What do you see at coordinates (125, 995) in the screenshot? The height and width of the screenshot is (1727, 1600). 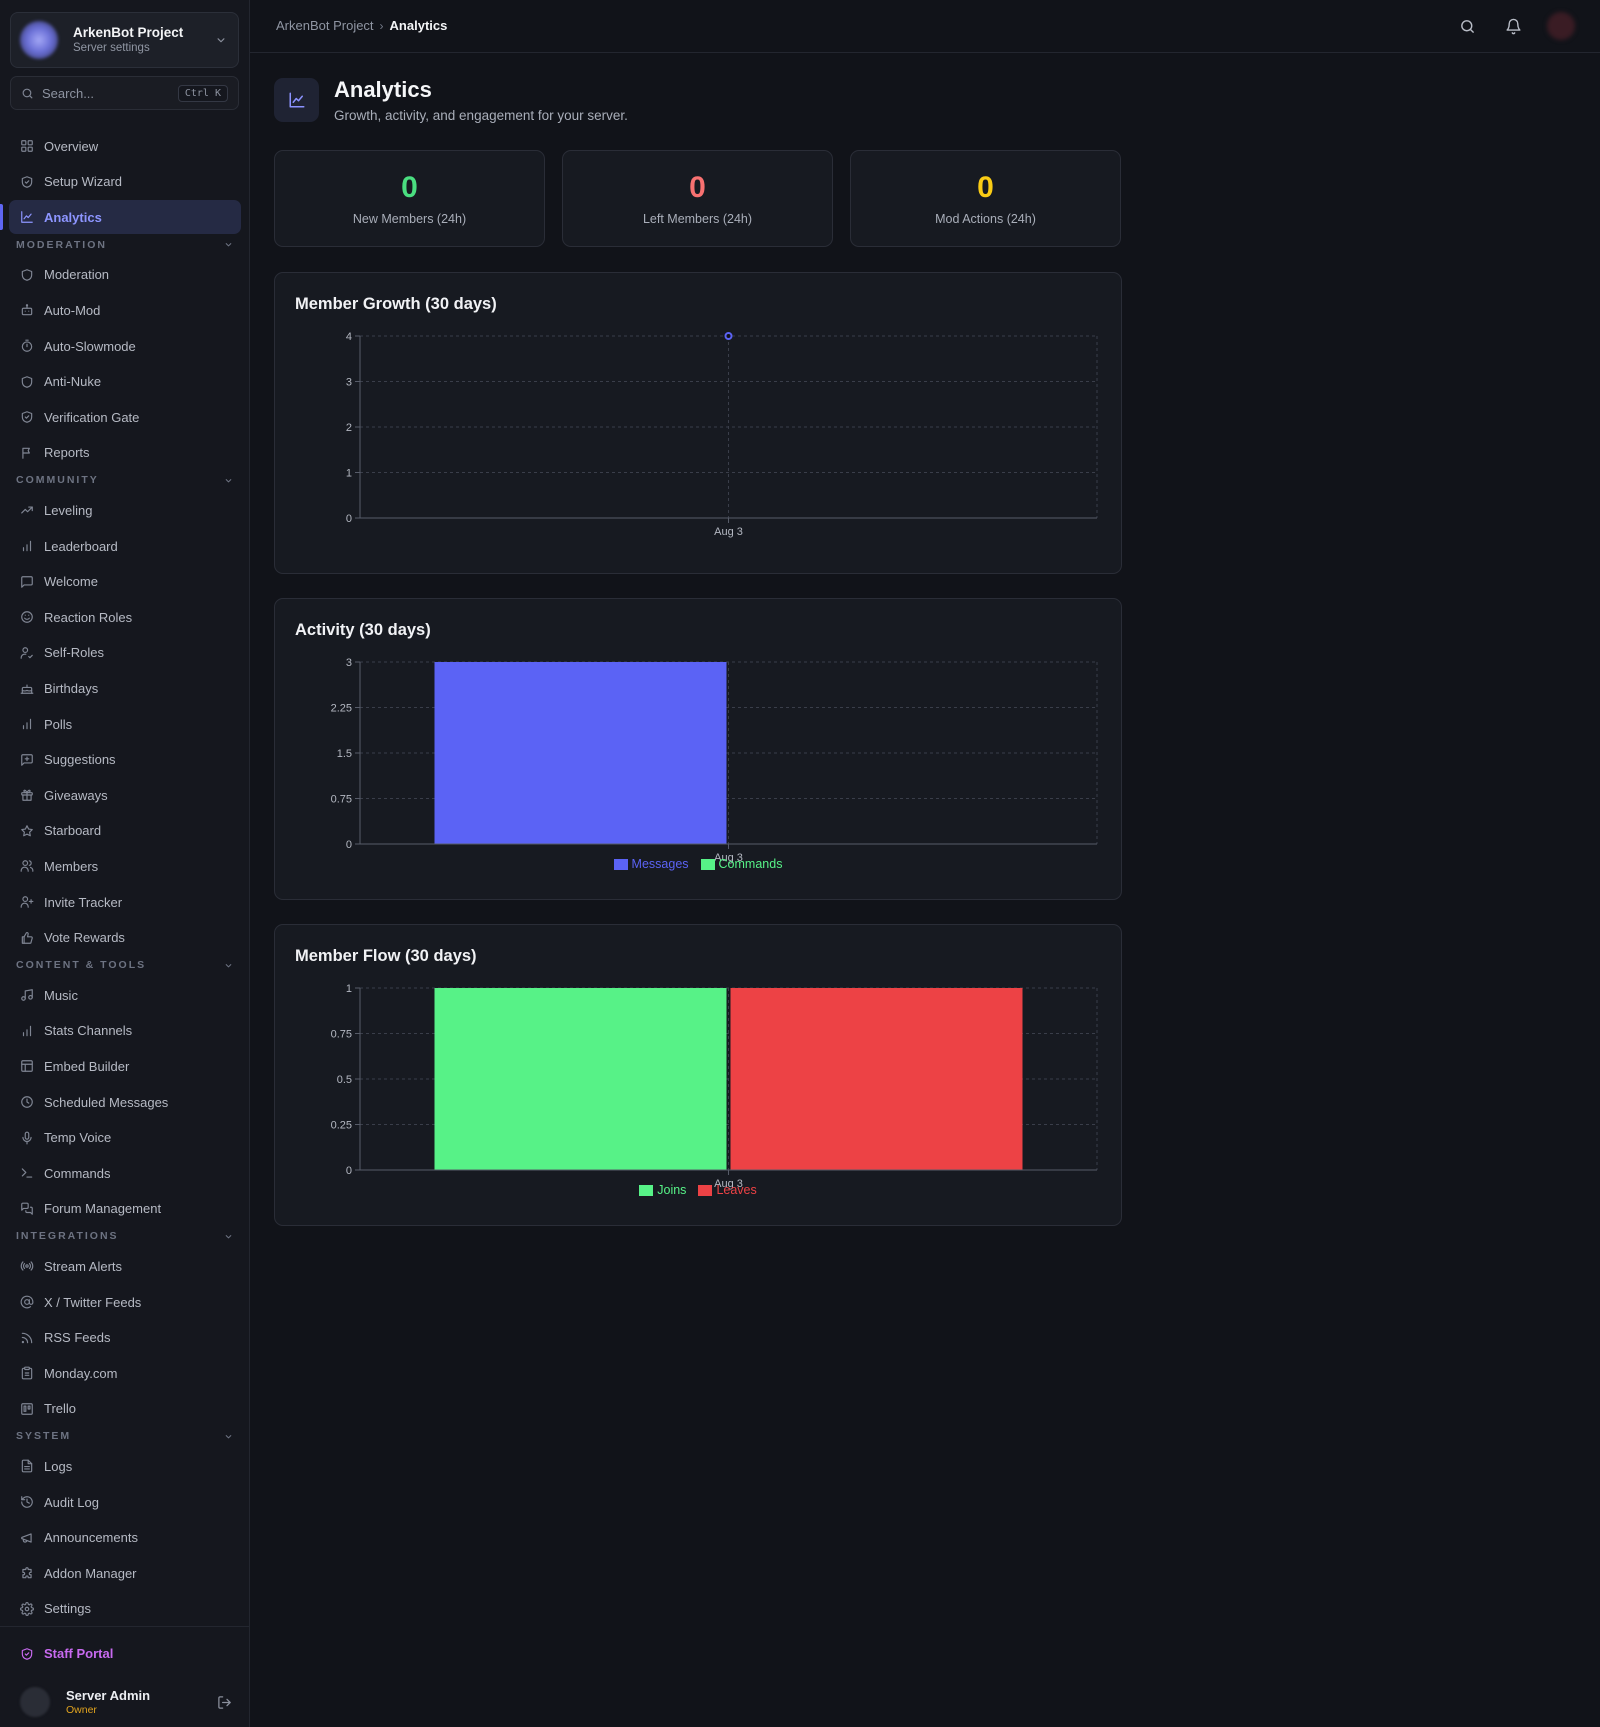 I see `sidebar-item-music: Music` at bounding box center [125, 995].